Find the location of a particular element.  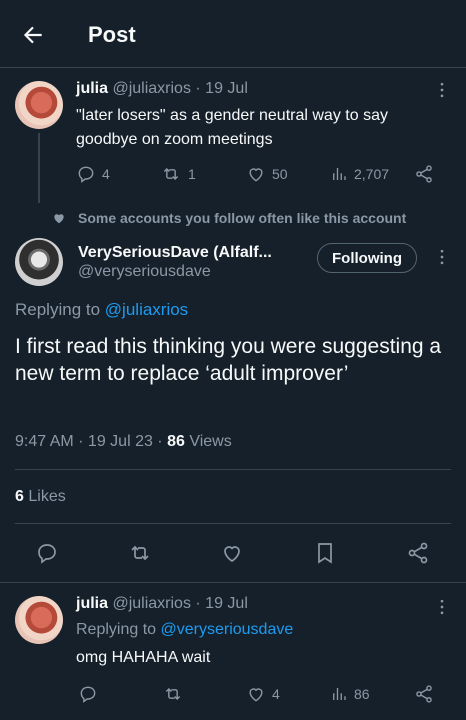

like-button: 50 is located at coordinates (267, 174).